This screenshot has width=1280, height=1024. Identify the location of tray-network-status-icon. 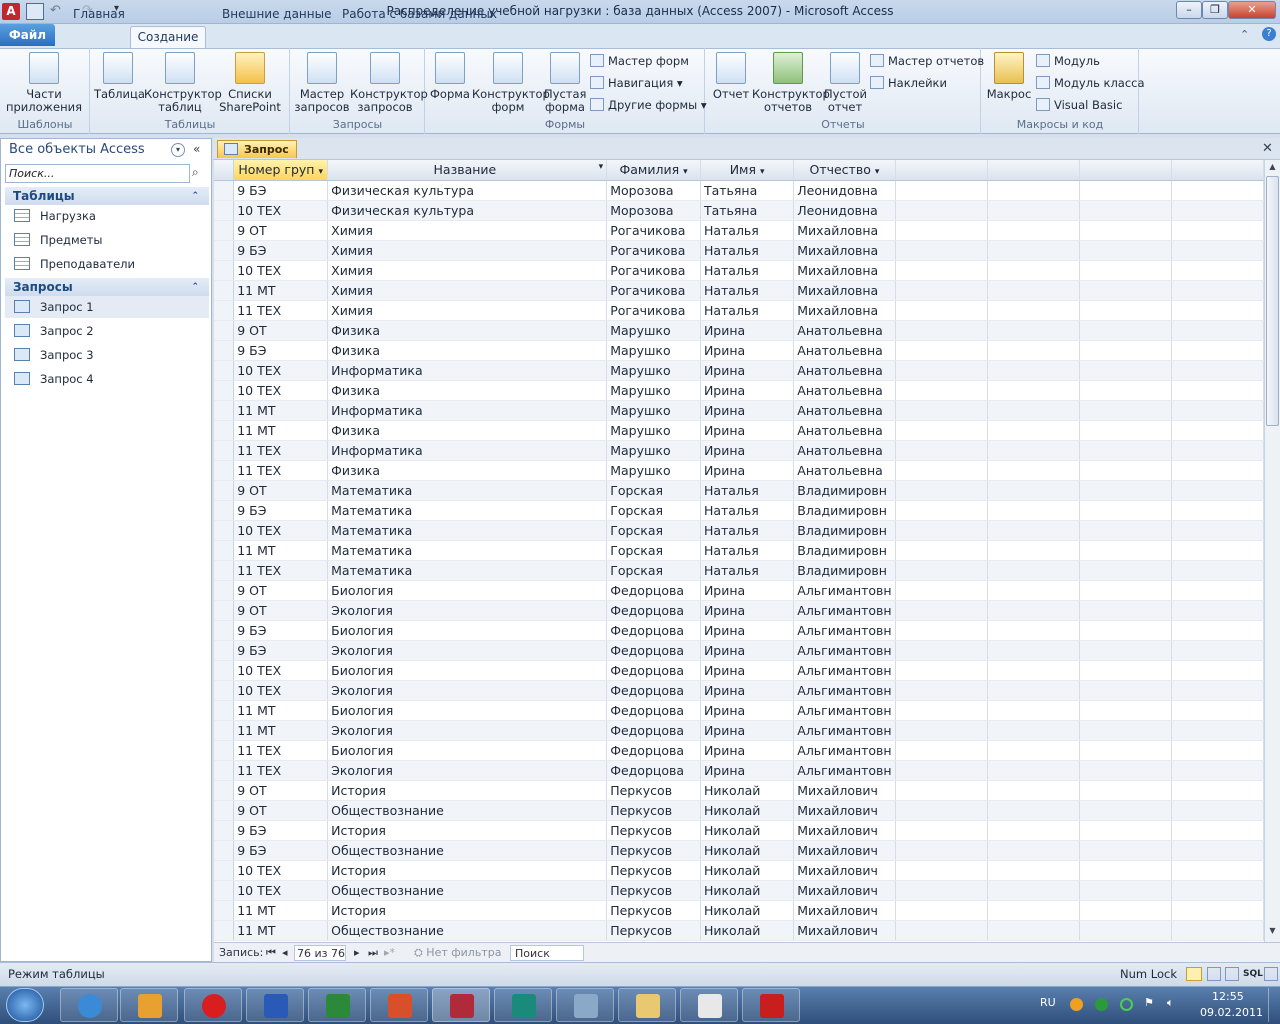
(1126, 1004).